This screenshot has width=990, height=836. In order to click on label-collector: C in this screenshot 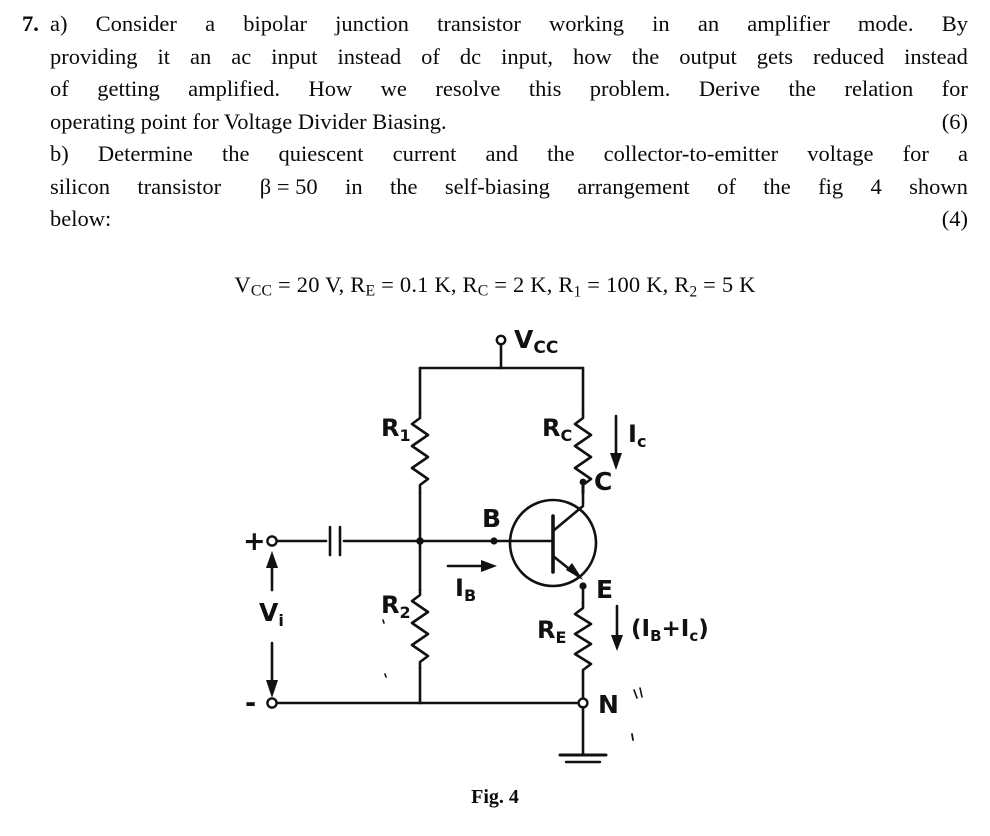, I will do `click(603, 481)`.